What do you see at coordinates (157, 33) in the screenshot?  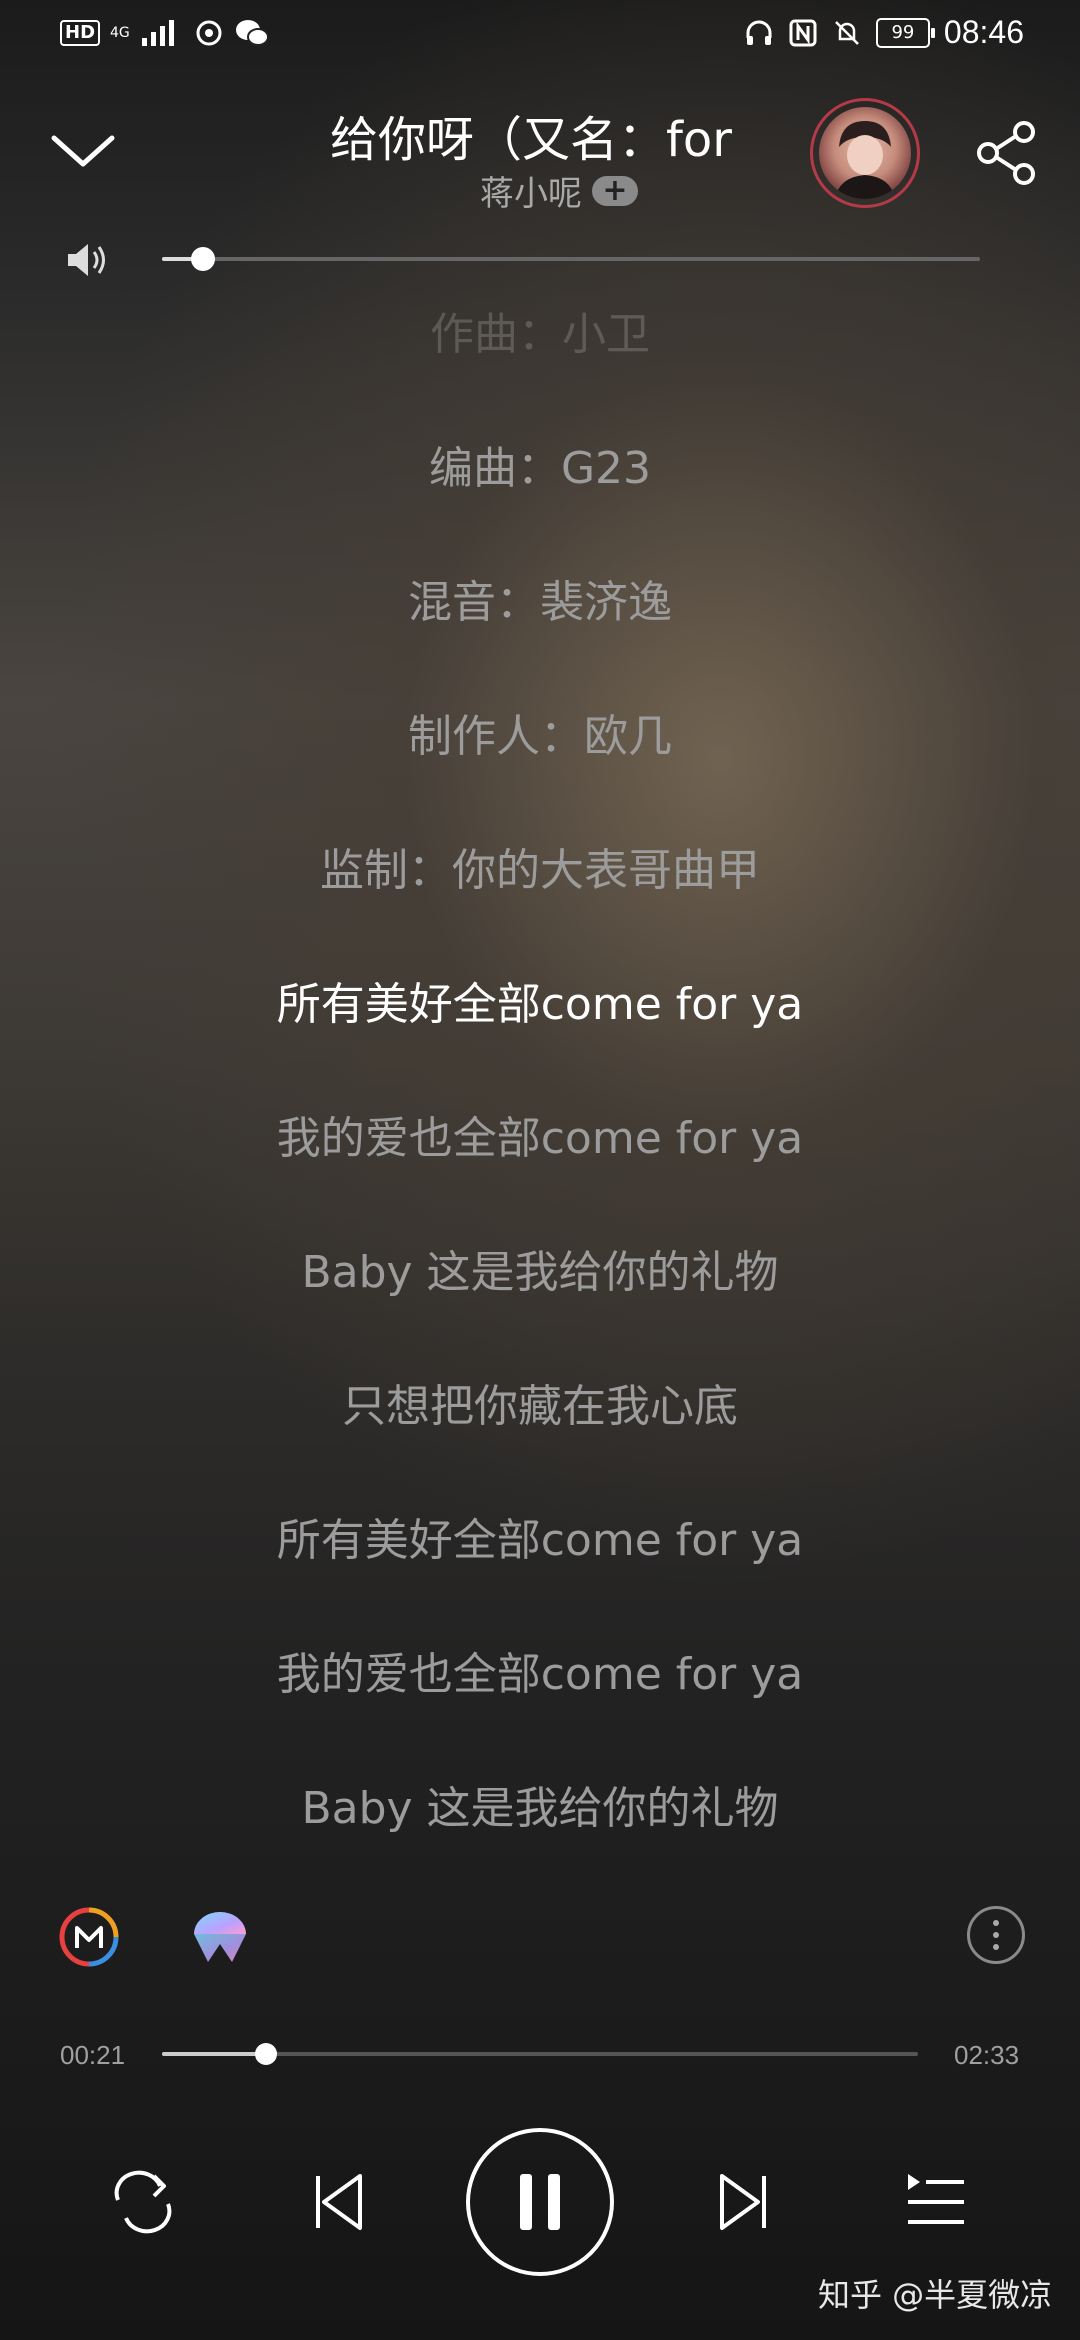 I see `signal-icon` at bounding box center [157, 33].